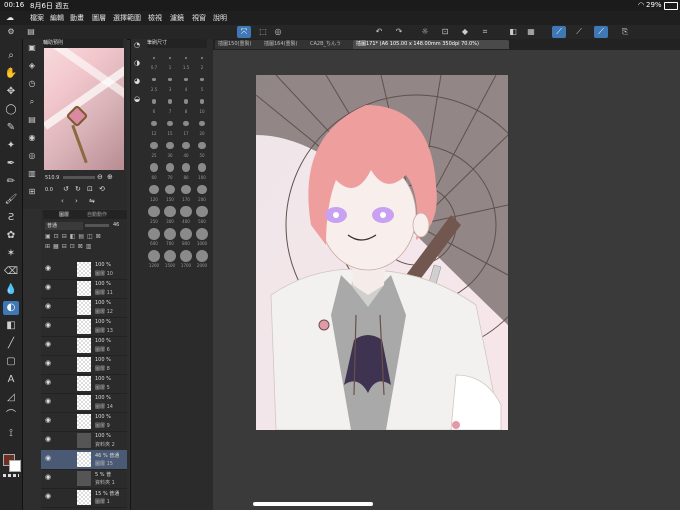 This screenshot has height=510, width=680. I want to click on layer-row: ◉ 5 % 普資料夾 1, so click(84, 479).